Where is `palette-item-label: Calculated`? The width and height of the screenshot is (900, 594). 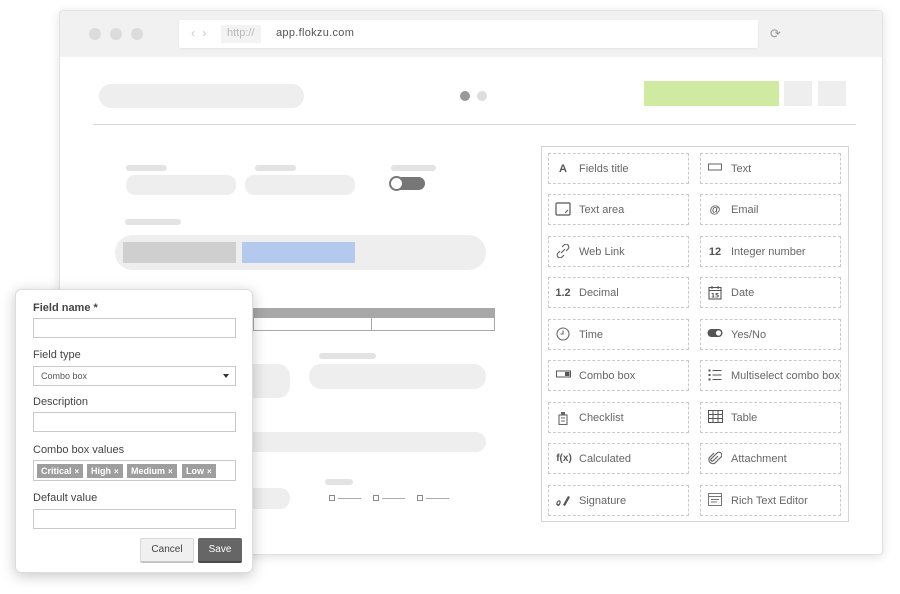
palette-item-label: Calculated is located at coordinates (605, 459).